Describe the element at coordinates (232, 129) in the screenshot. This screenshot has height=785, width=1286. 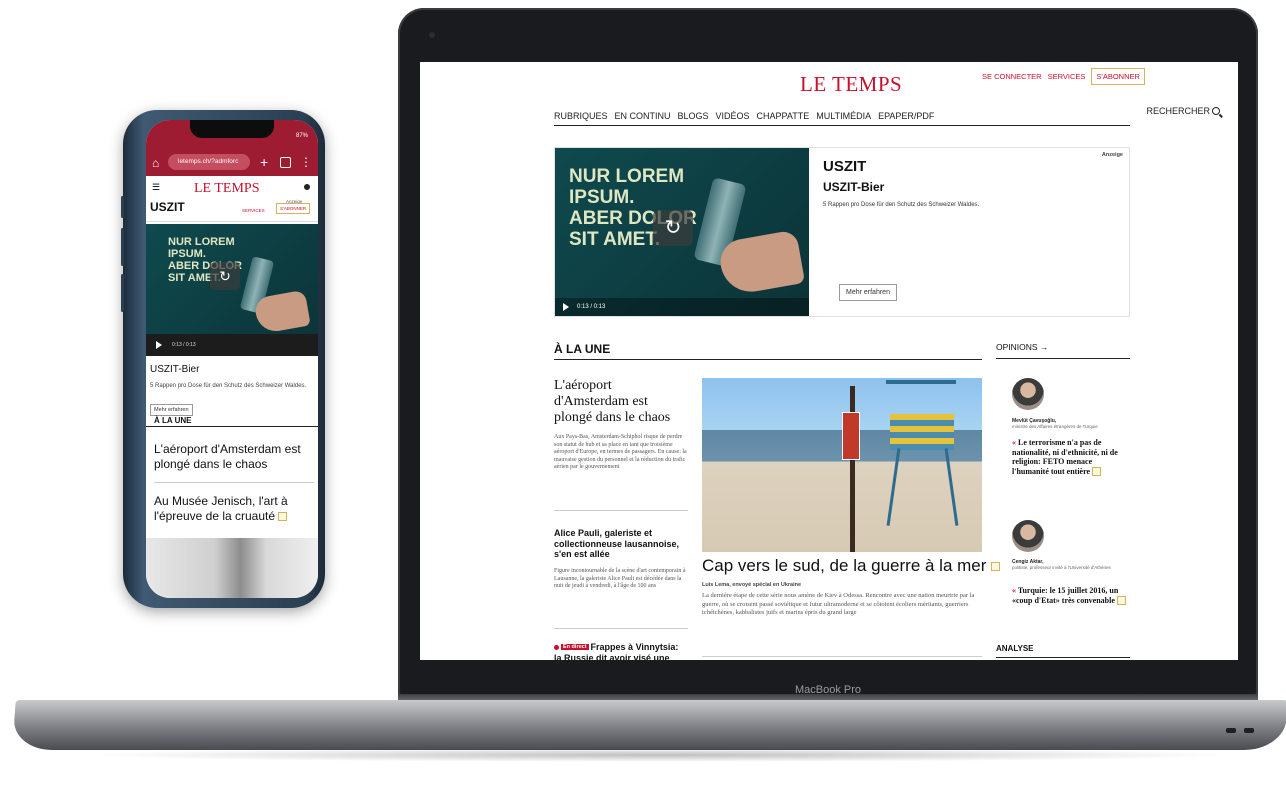
I see `phone-notch` at that location.